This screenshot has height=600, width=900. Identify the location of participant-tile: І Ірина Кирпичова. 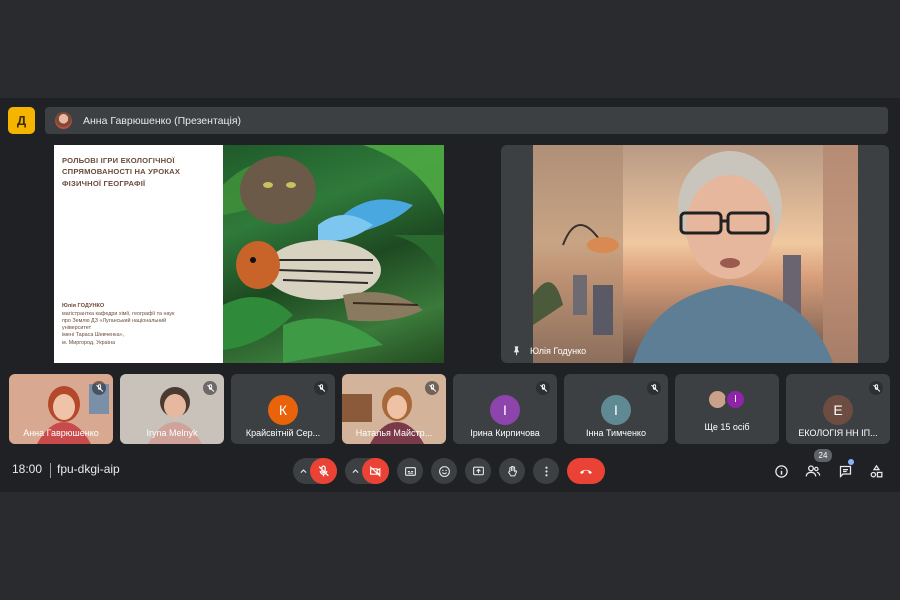
(505, 409).